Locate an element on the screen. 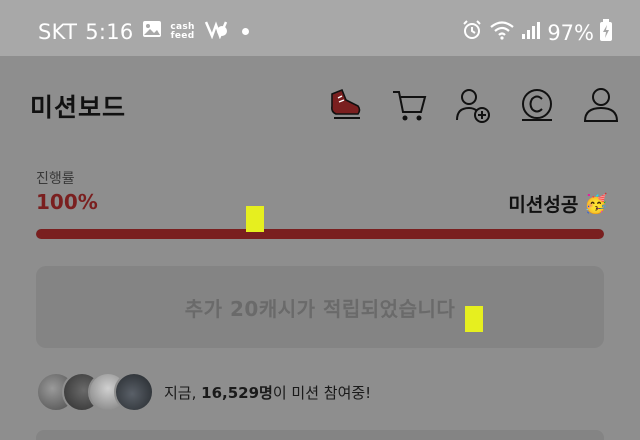 The height and width of the screenshot is (440, 640). wifi-icon is located at coordinates (502, 32).